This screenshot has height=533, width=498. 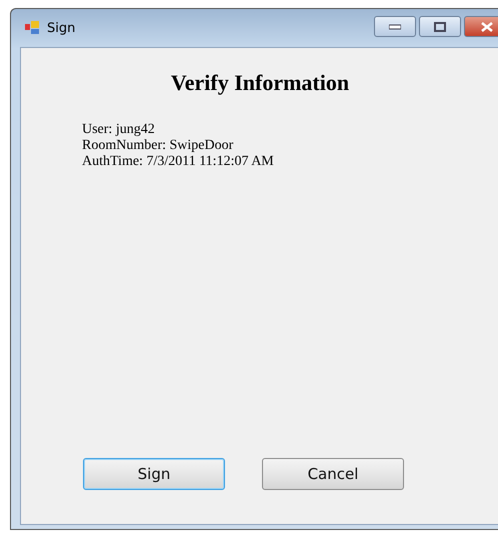 I want to click on minimize-icon, so click(x=395, y=27).